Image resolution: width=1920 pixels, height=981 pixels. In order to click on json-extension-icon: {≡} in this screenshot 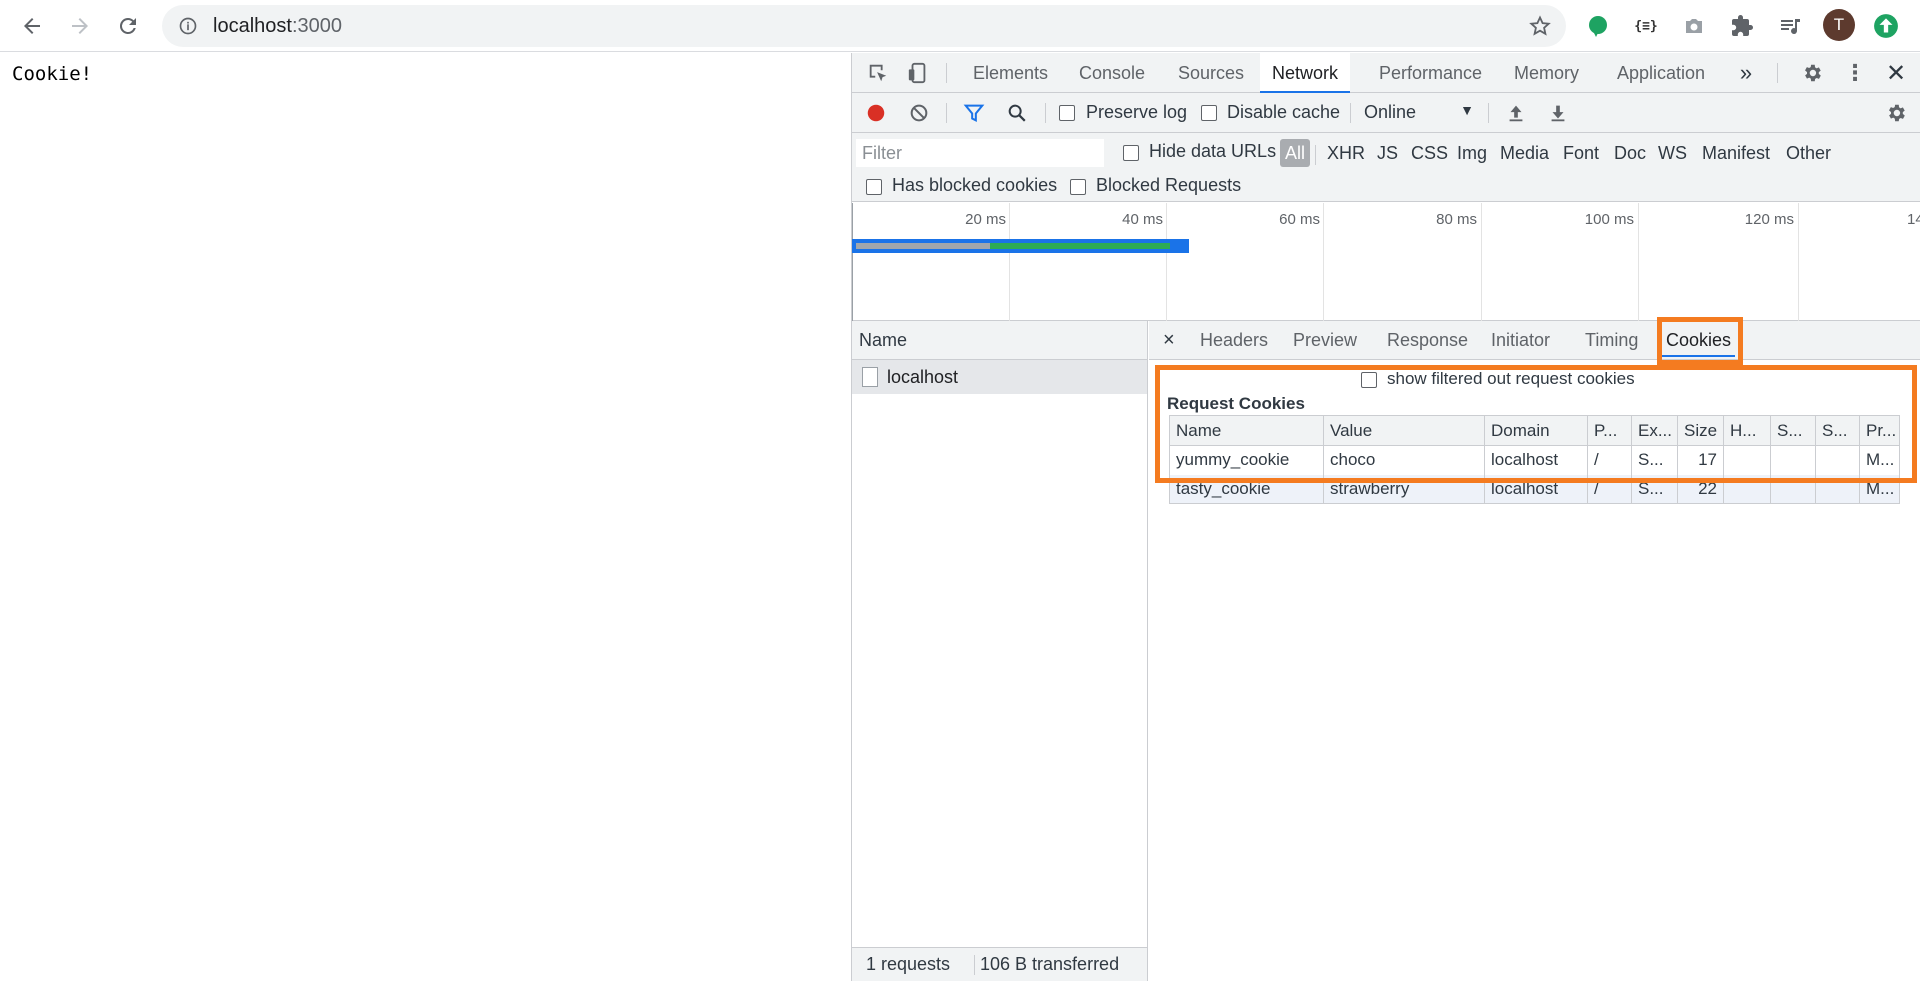, I will do `click(1646, 26)`.